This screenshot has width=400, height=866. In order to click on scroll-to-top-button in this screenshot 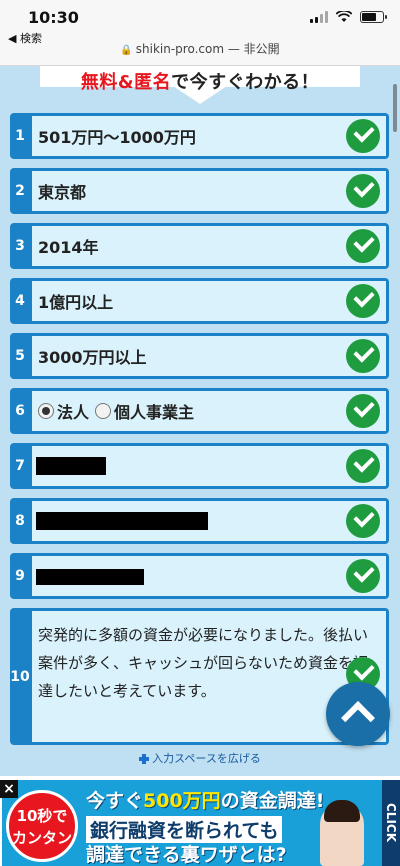, I will do `click(358, 714)`.